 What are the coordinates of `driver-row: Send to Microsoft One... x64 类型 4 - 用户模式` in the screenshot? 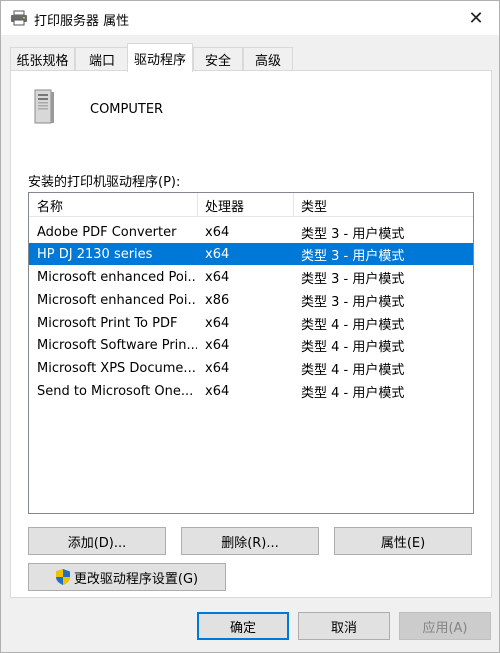 It's located at (251, 391).